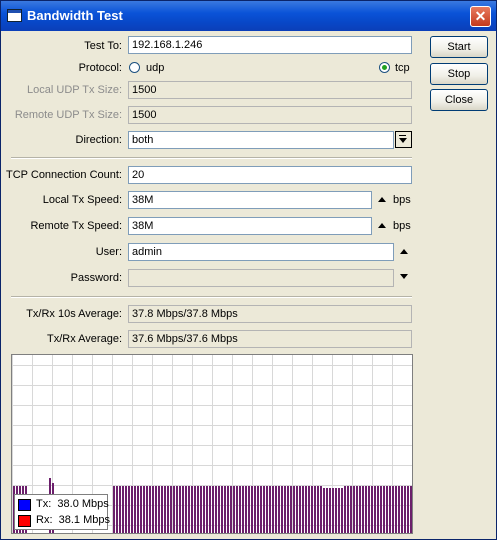  What do you see at coordinates (83, 504) in the screenshot?
I see `legend-tx-value: 38.0 Mbps` at bounding box center [83, 504].